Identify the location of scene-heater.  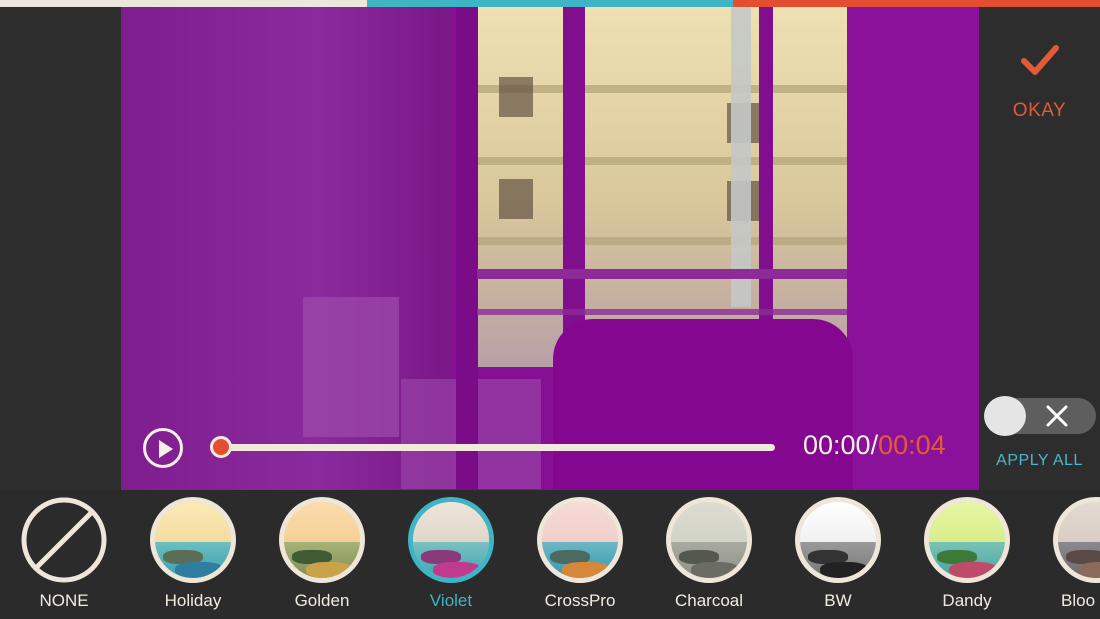
(351, 367).